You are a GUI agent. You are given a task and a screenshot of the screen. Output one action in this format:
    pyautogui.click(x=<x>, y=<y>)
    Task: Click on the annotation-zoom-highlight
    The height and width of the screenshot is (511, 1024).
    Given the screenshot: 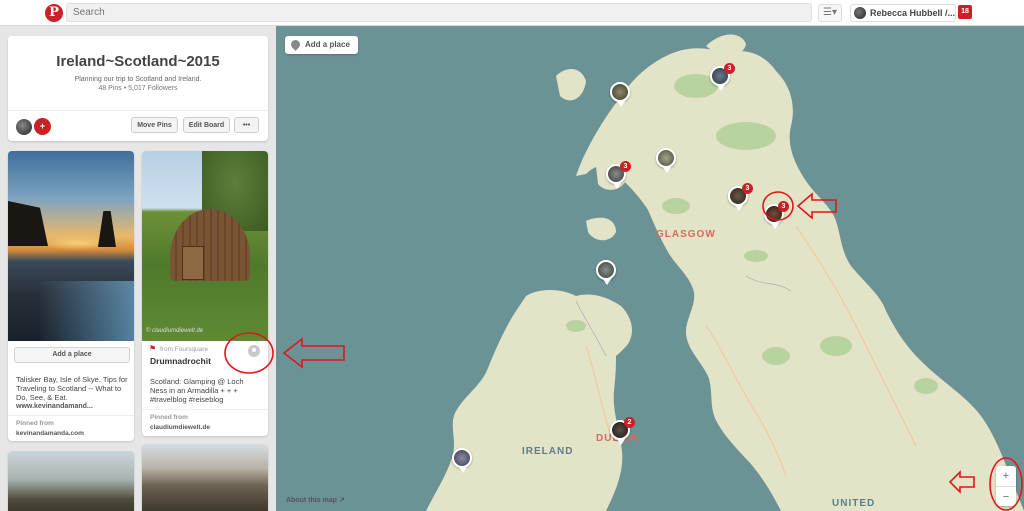 What is the action you would take?
    pyautogui.click(x=985, y=484)
    